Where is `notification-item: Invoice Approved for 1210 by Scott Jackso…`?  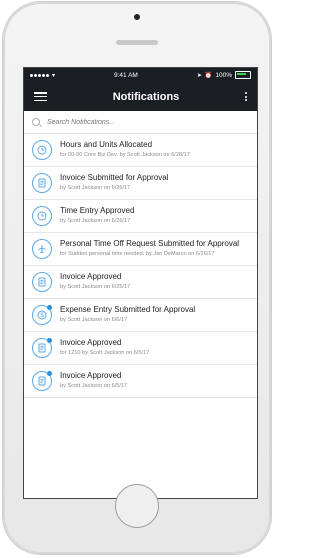 notification-item: Invoice Approved for 1210 by Scott Jackso… is located at coordinates (140, 348).